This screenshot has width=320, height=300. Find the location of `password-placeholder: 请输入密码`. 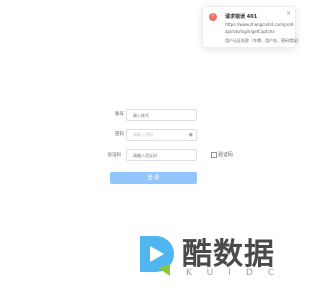

password-placeholder: 请输入密码 is located at coordinates (143, 134).